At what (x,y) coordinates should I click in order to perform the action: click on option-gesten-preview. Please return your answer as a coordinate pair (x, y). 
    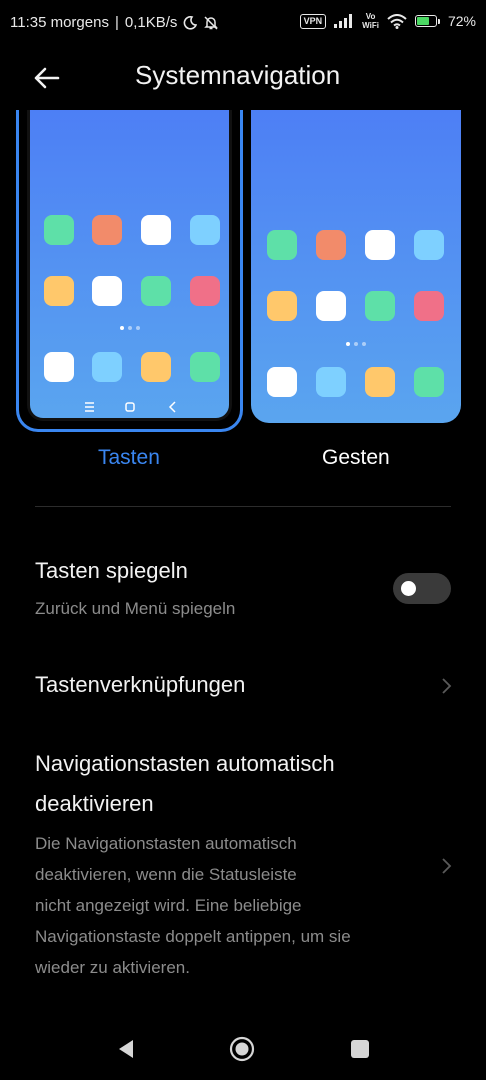
    Looking at the image, I should click on (356, 266).